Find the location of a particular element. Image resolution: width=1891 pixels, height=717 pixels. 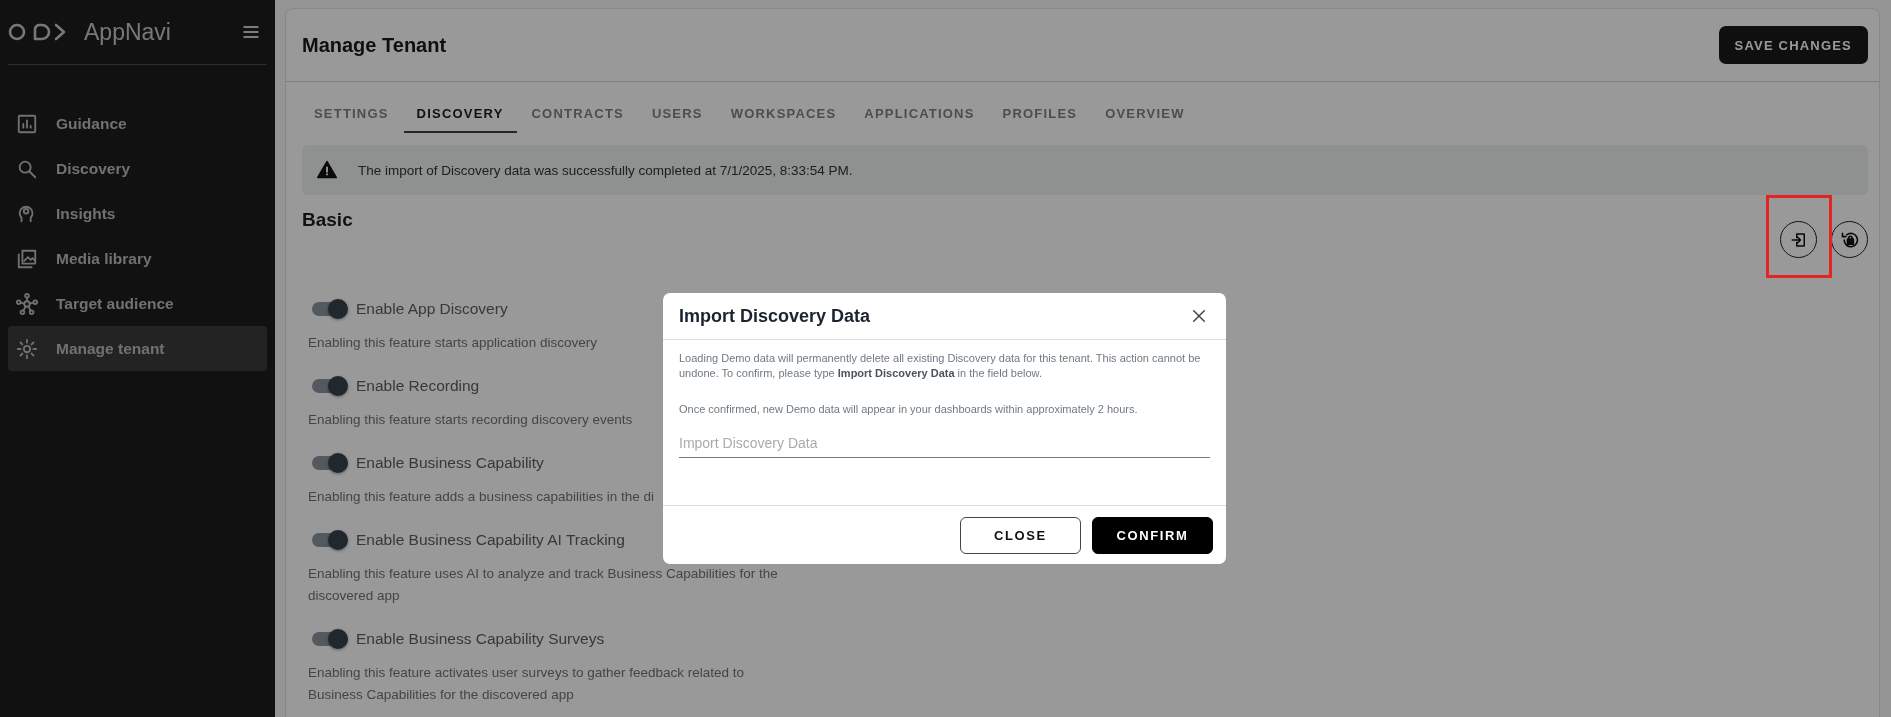

section-heading: Basic is located at coordinates (327, 220).